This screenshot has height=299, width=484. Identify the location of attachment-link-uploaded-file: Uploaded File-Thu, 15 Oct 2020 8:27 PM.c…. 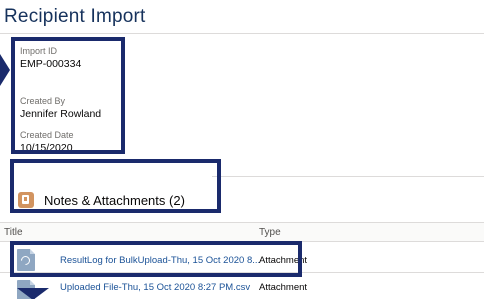
(155, 287).